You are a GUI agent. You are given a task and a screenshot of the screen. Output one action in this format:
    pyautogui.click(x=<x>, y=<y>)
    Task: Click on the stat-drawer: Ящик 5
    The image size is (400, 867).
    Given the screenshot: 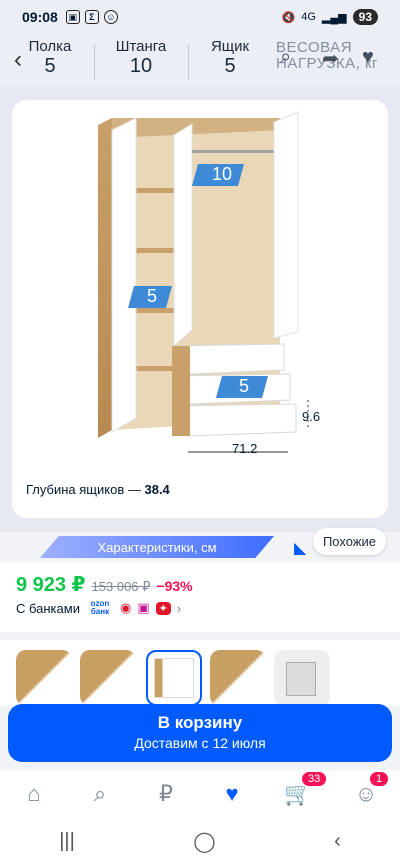 What is the action you would take?
    pyautogui.click(x=230, y=58)
    